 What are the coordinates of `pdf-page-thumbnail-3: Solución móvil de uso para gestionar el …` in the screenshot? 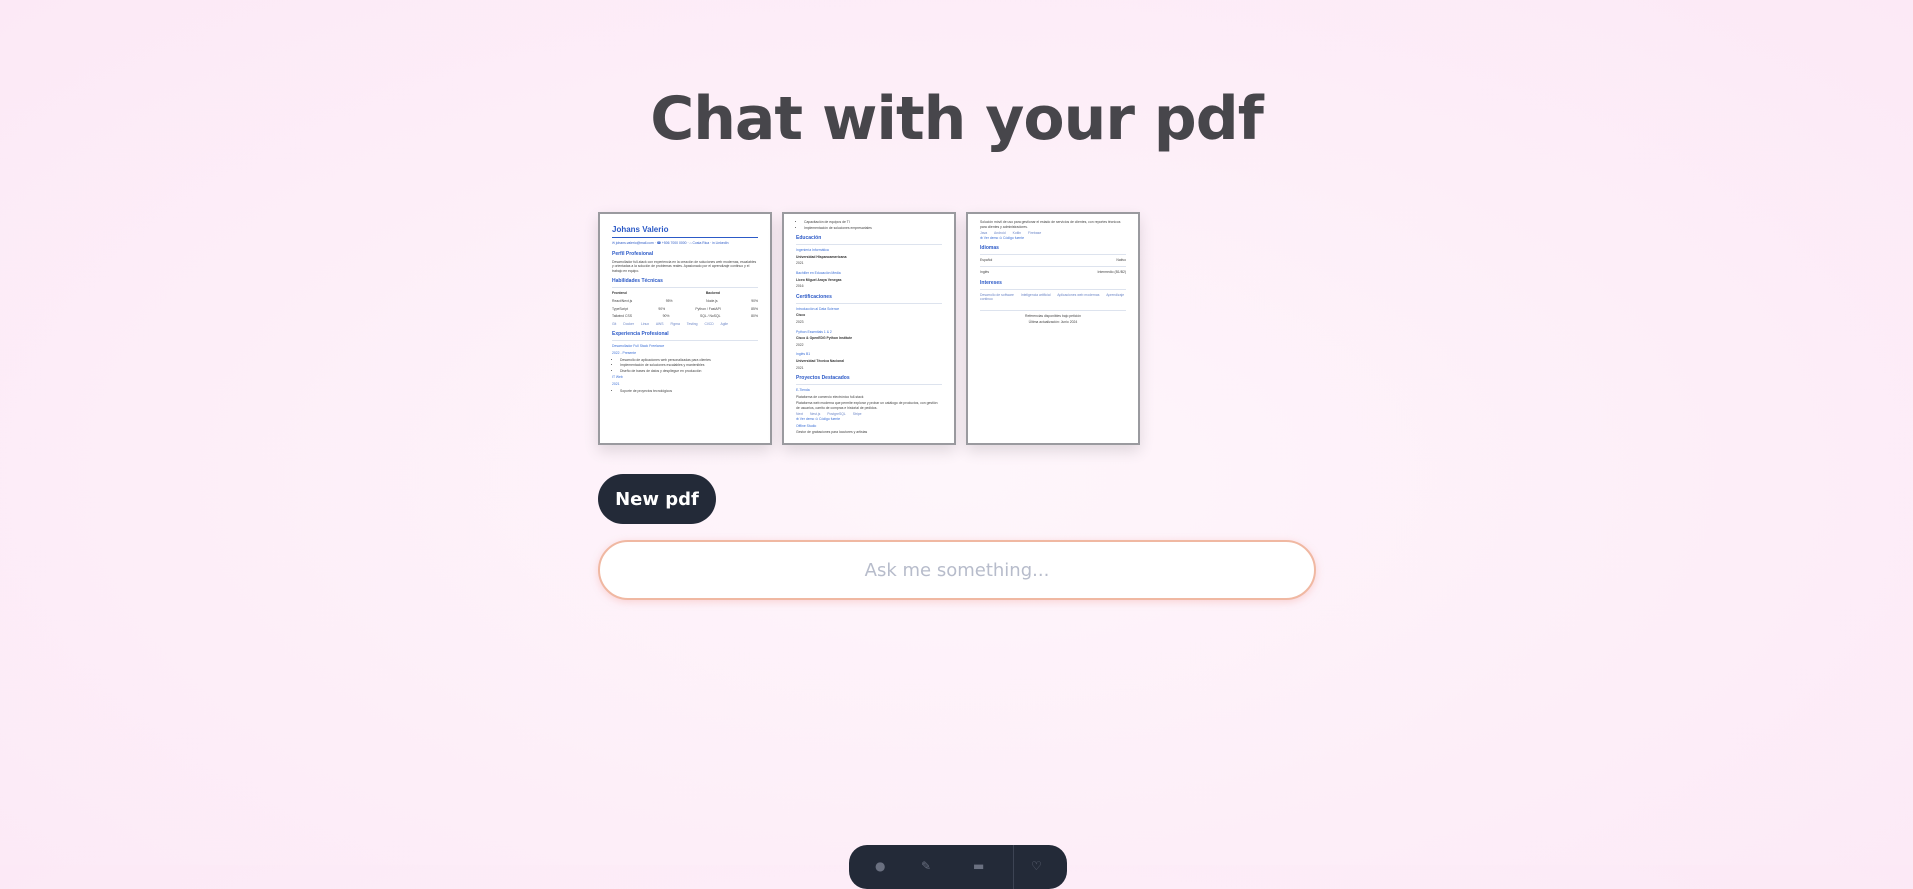 It's located at (1053, 328).